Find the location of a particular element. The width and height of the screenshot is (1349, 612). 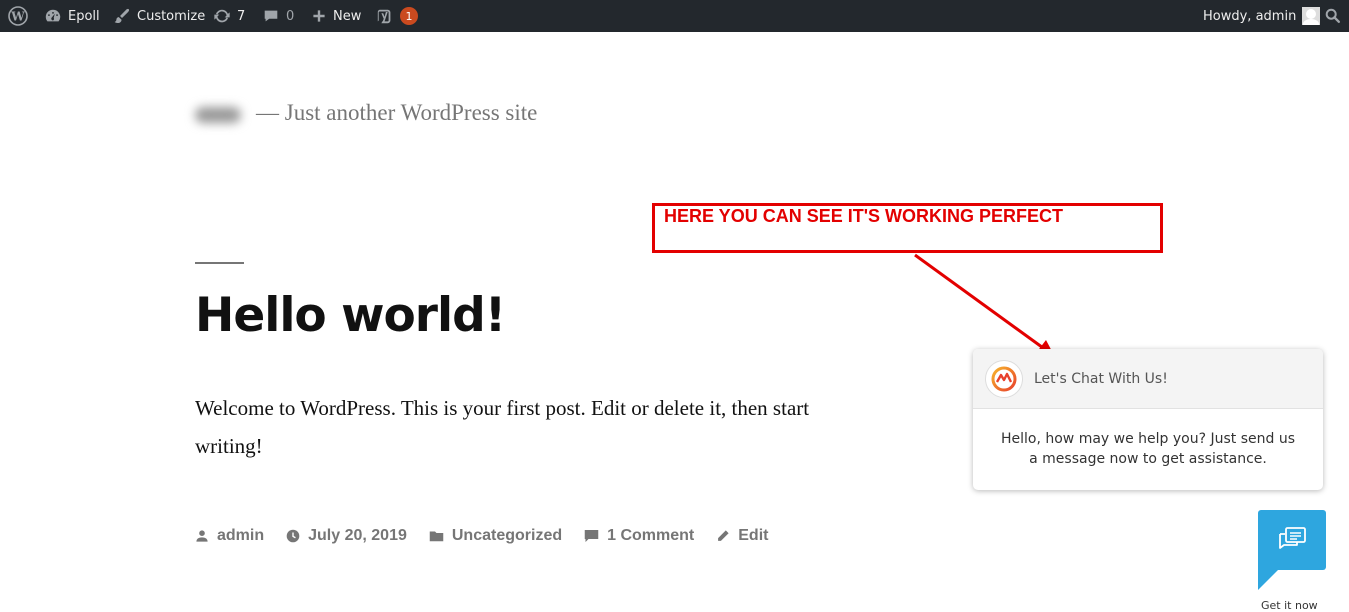

admin-bar: W Epoll Customize 7 0 New 1 Howdy, admin is located at coordinates (674, 16).